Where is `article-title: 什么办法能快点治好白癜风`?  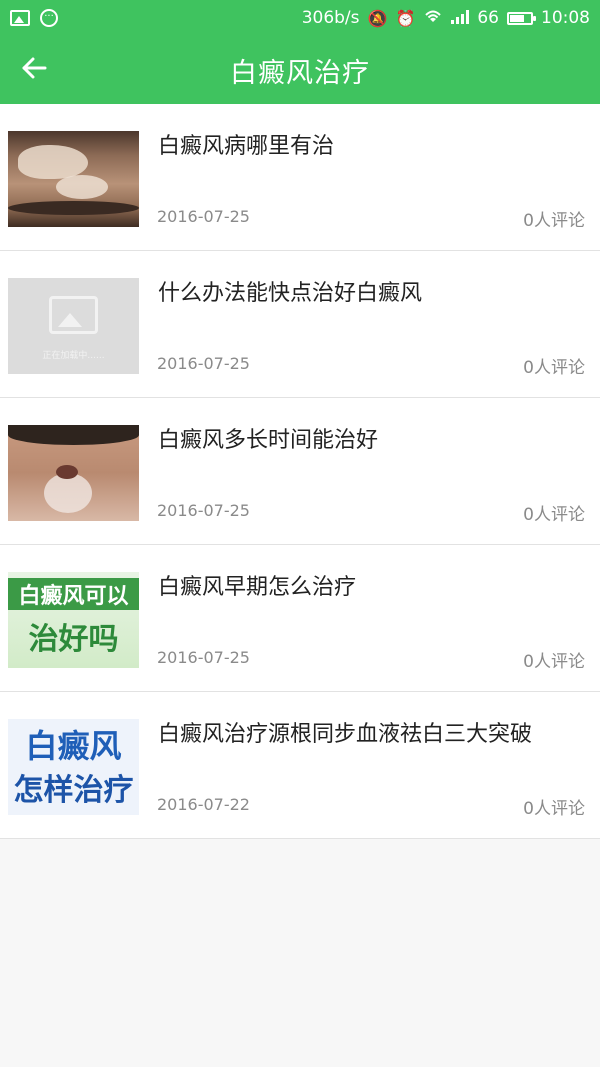
article-title: 什么办法能快点治好白癜风 is located at coordinates (290, 293).